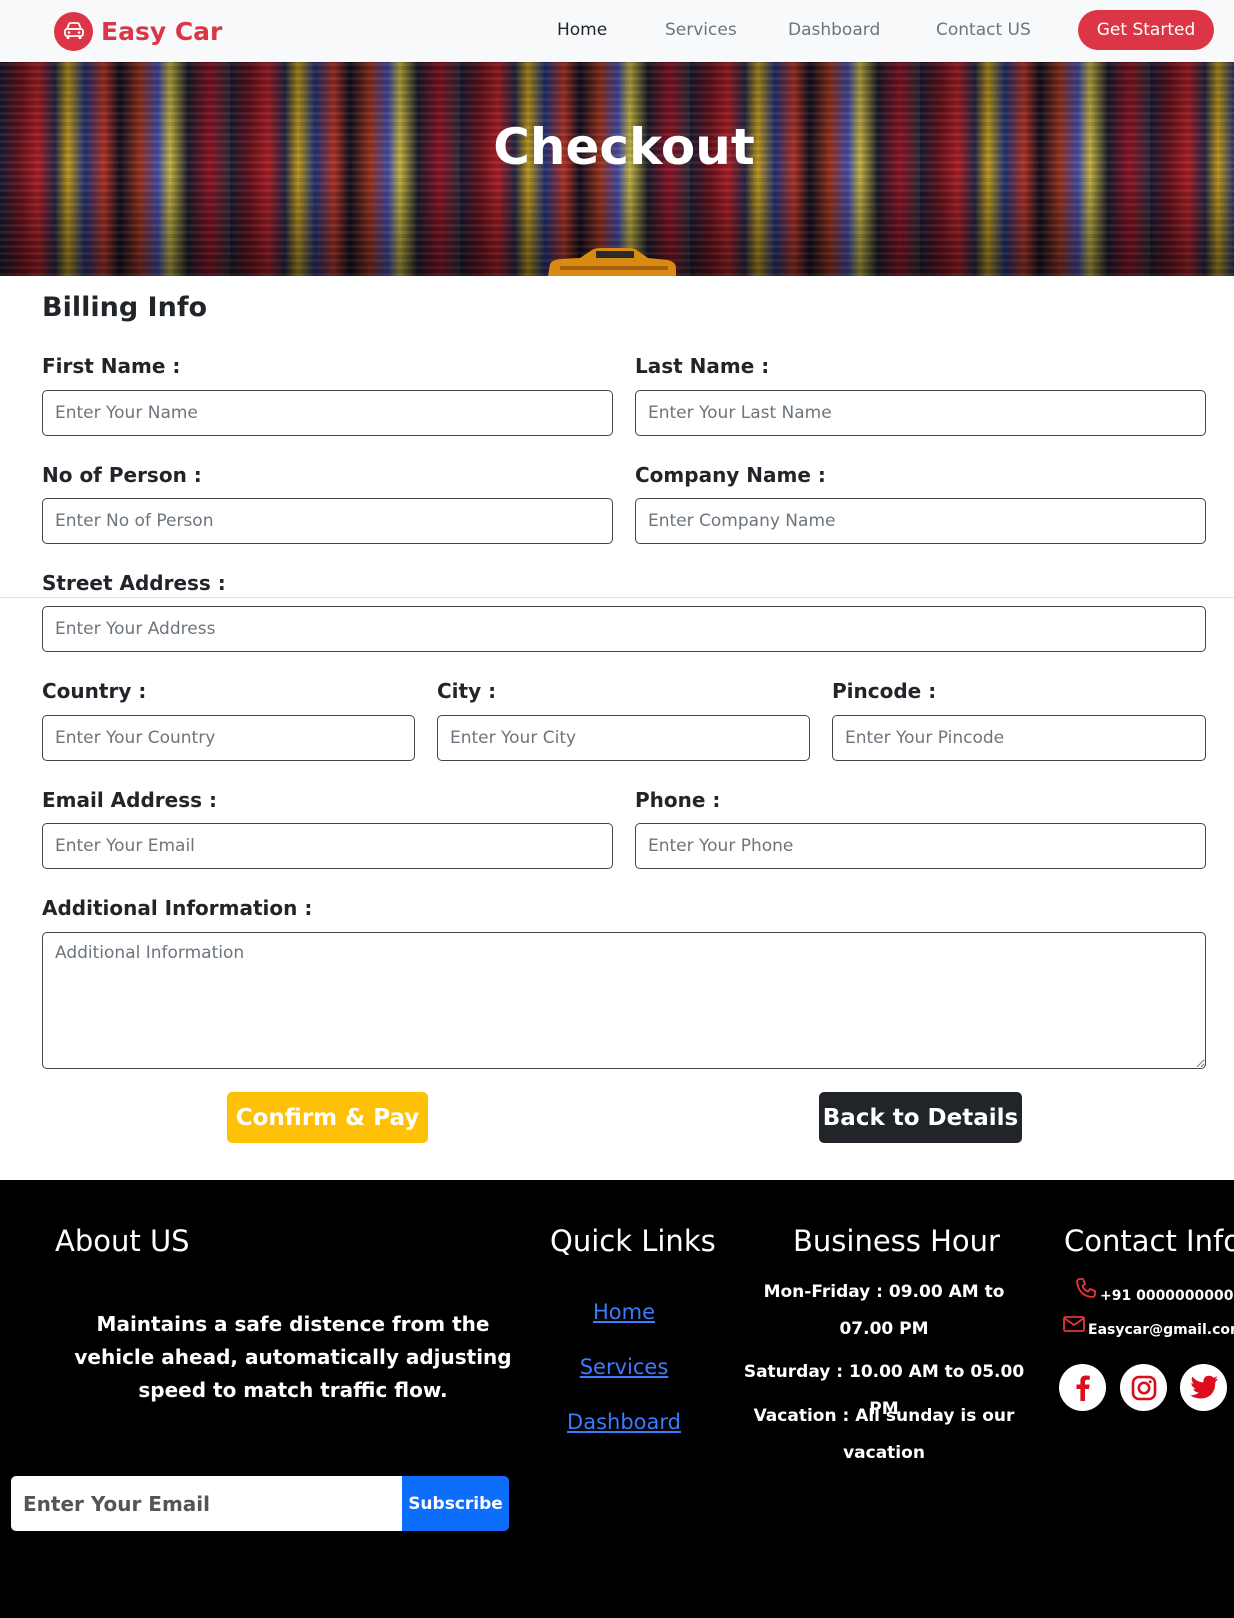 This screenshot has height=1618, width=1234. I want to click on hours-weekday: Mon-Friday : 09.00 AM to 07.00 PM, so click(884, 1310).